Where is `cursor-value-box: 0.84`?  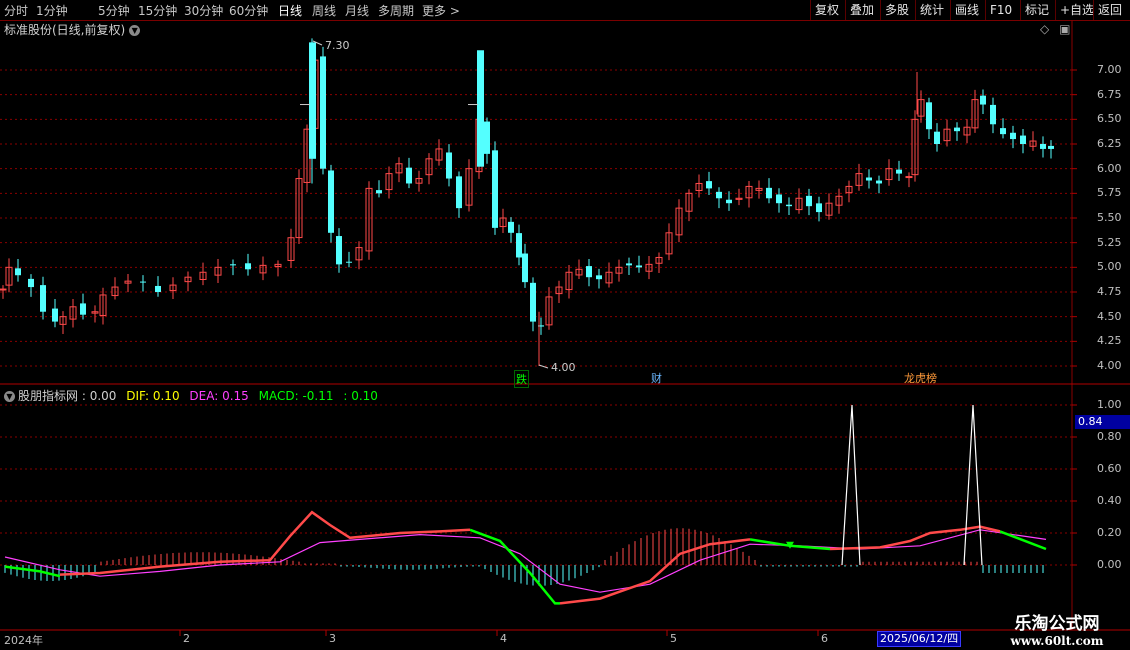
cursor-value-box: 0.84 is located at coordinates (1102, 422).